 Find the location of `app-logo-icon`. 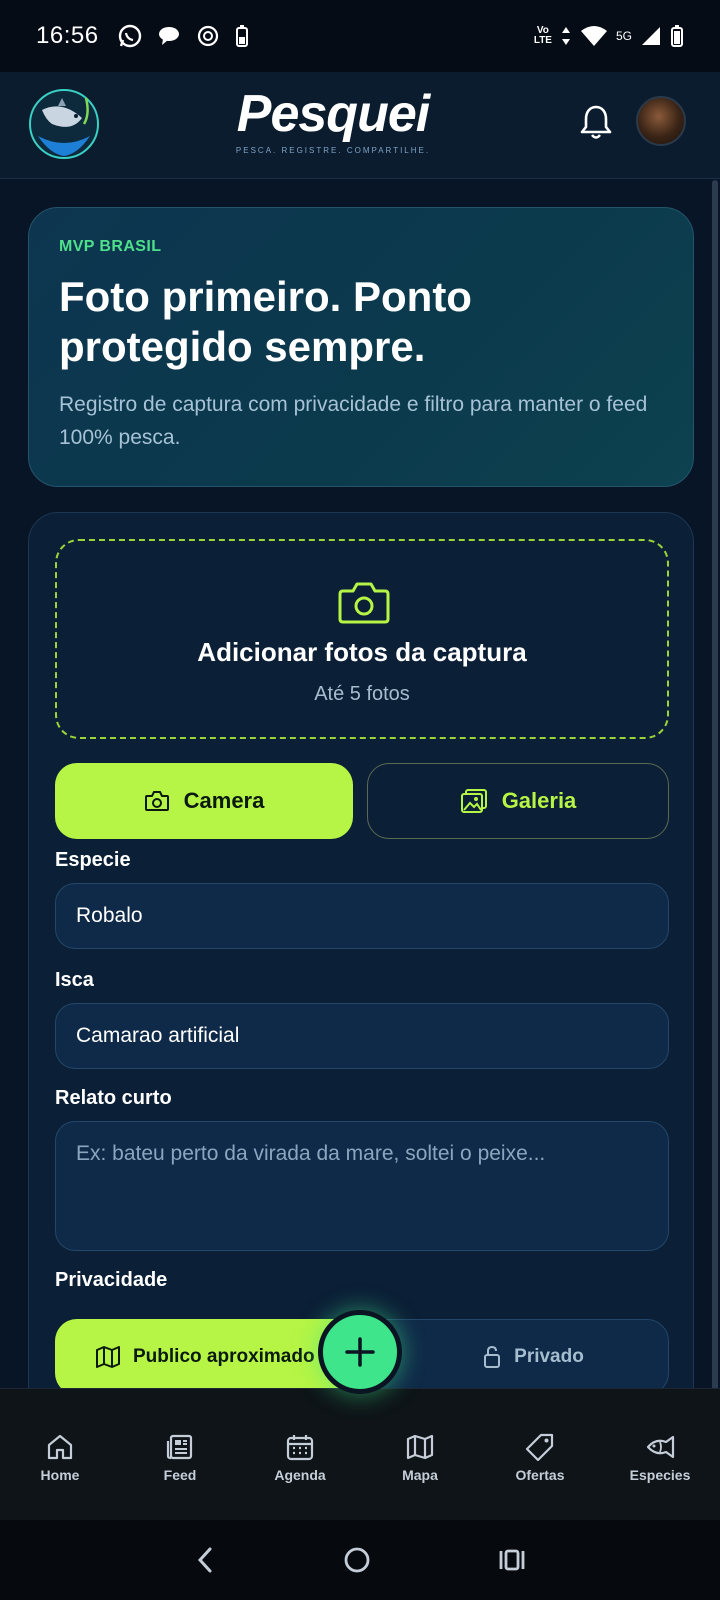

app-logo-icon is located at coordinates (64, 124).